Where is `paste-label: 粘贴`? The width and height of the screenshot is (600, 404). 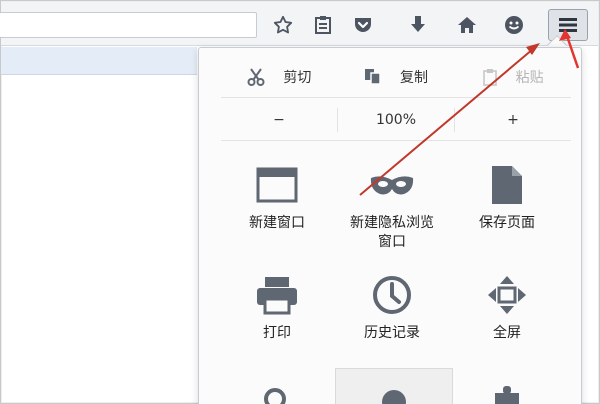
paste-label: 粘贴 is located at coordinates (529, 78).